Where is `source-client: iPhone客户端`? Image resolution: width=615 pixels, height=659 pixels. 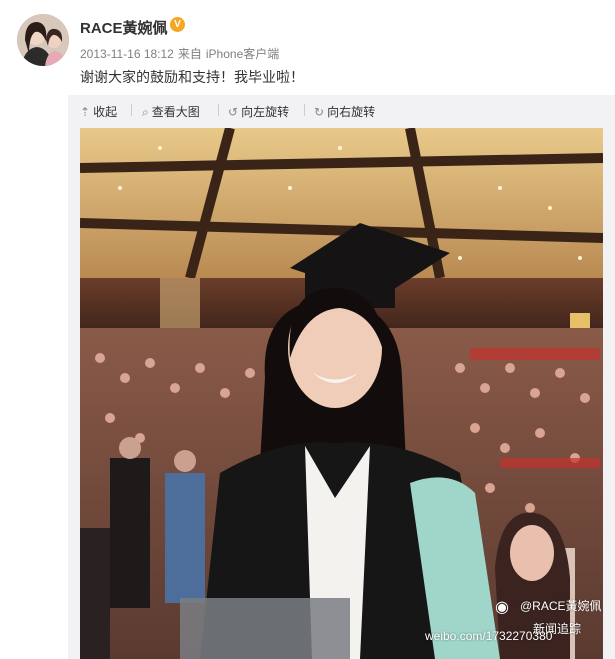
source-client: iPhone客户端 is located at coordinates (242, 54).